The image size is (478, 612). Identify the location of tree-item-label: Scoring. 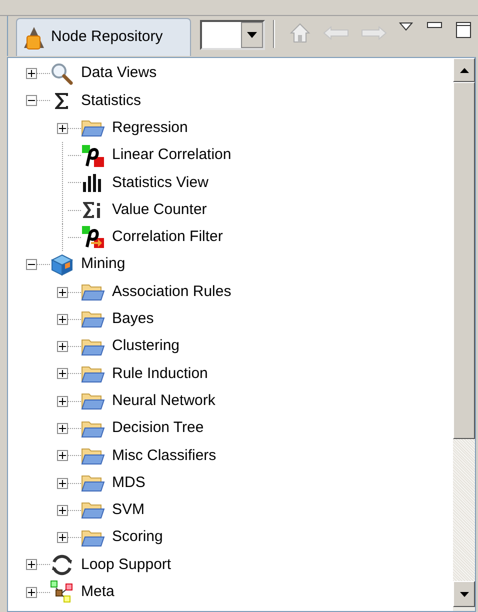
(137, 537).